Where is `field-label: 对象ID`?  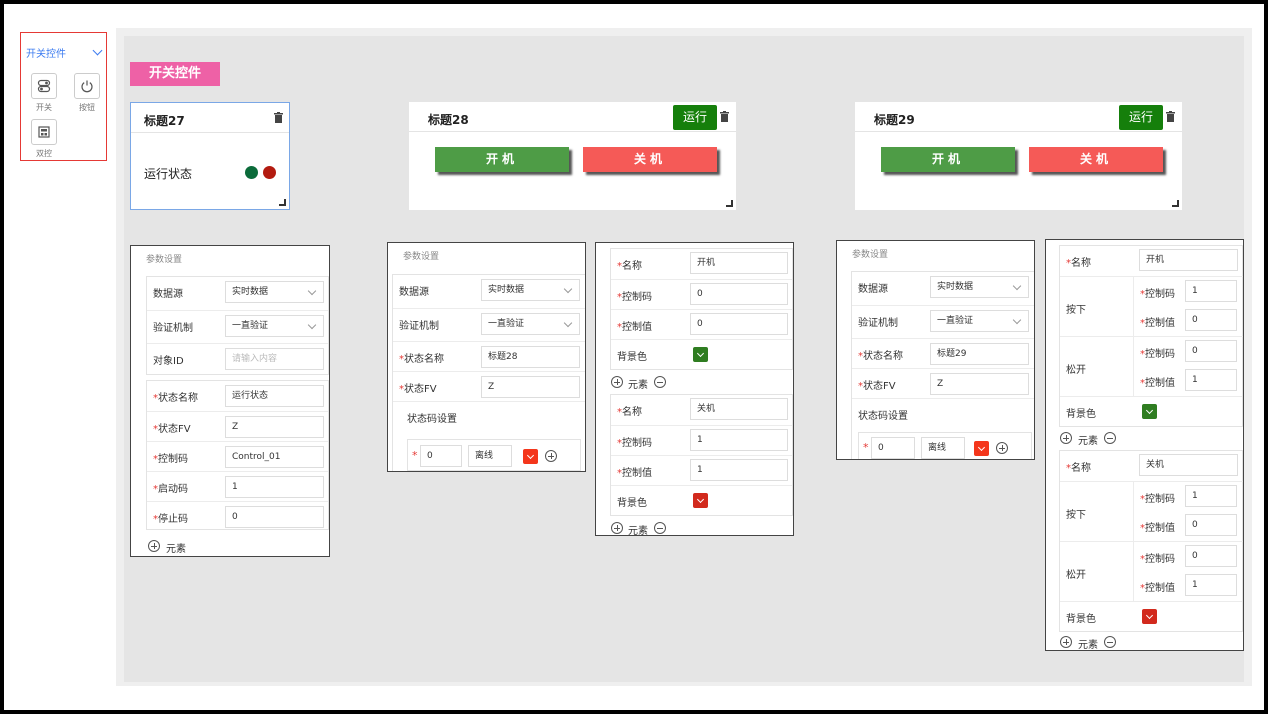 field-label: 对象ID is located at coordinates (168, 361).